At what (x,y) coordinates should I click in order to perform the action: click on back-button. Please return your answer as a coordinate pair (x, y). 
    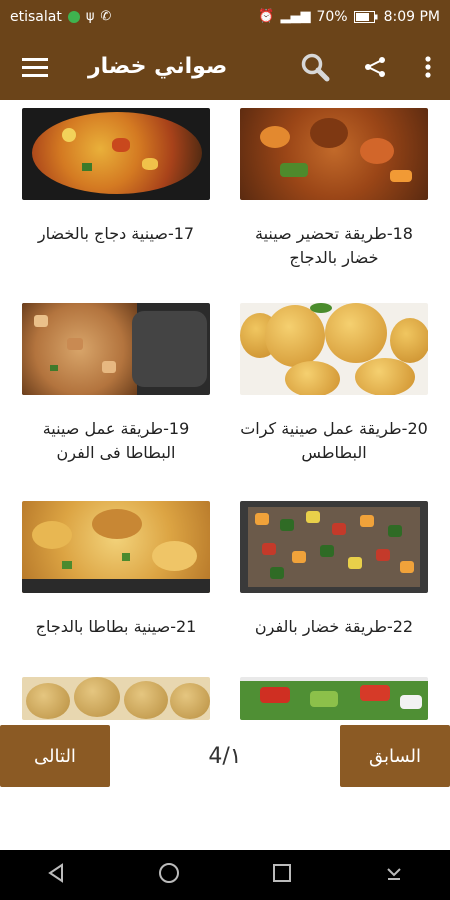
    Looking at the image, I should click on (56, 875).